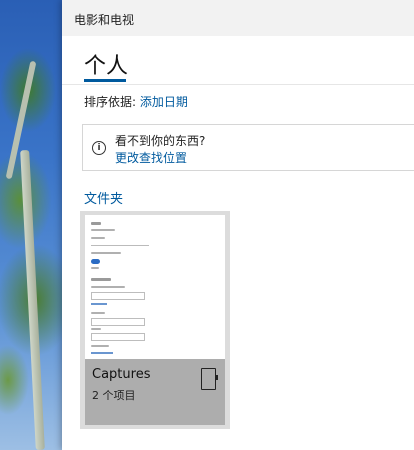 This screenshot has height=450, width=414. I want to click on sort-dropdown: 添加日期, so click(164, 102).